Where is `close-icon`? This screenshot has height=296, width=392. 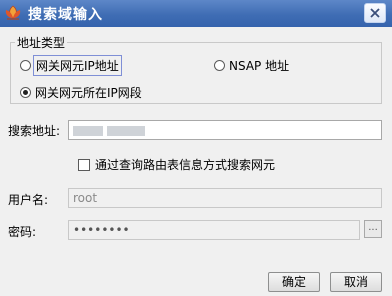
close-icon is located at coordinates (375, 13).